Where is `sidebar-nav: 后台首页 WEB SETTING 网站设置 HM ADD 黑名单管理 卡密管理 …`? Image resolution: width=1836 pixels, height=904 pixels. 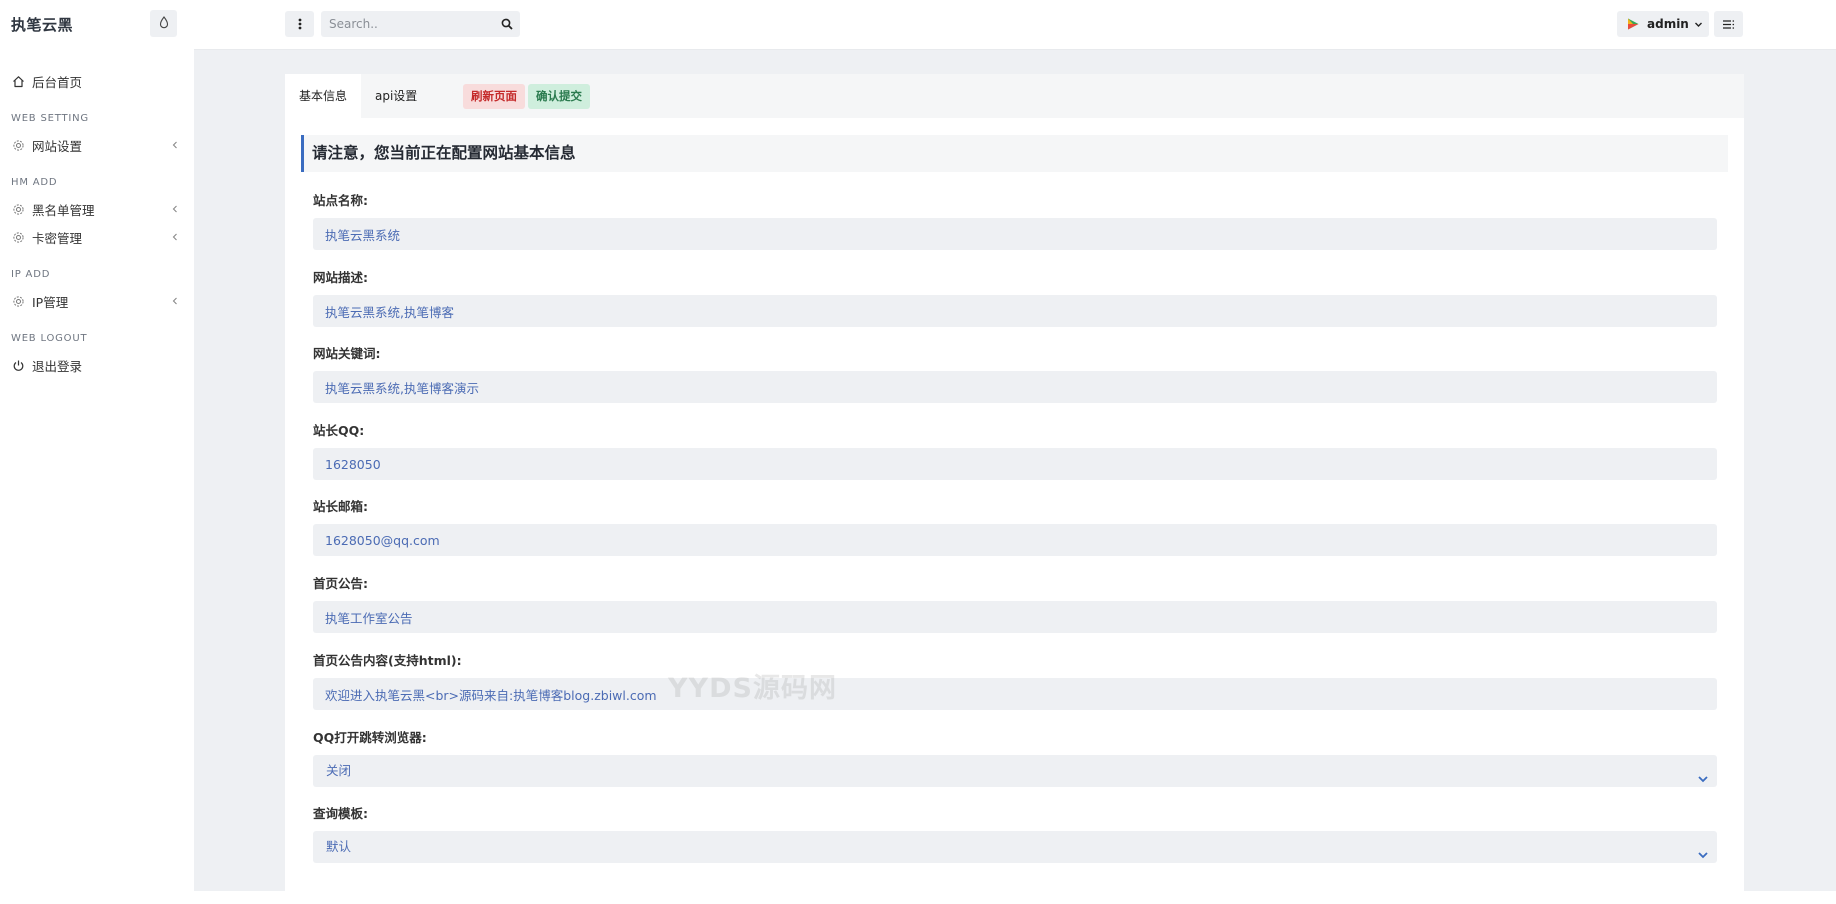 sidebar-nav: 后台首页 WEB SETTING 网站设置 HM ADD 黑名单管理 卡密管理 … is located at coordinates (97, 223).